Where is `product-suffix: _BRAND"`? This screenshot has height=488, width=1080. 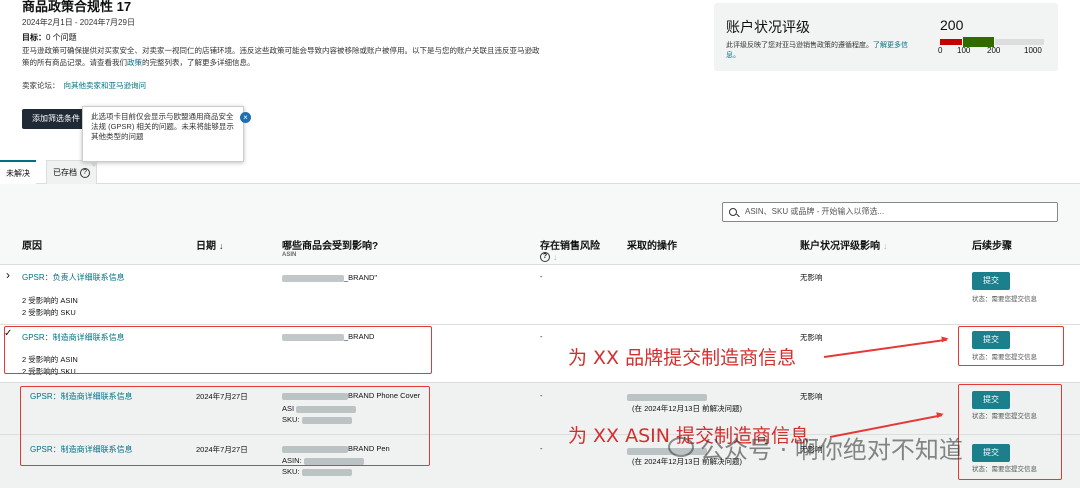
product-suffix: _BRAND" is located at coordinates (361, 277).